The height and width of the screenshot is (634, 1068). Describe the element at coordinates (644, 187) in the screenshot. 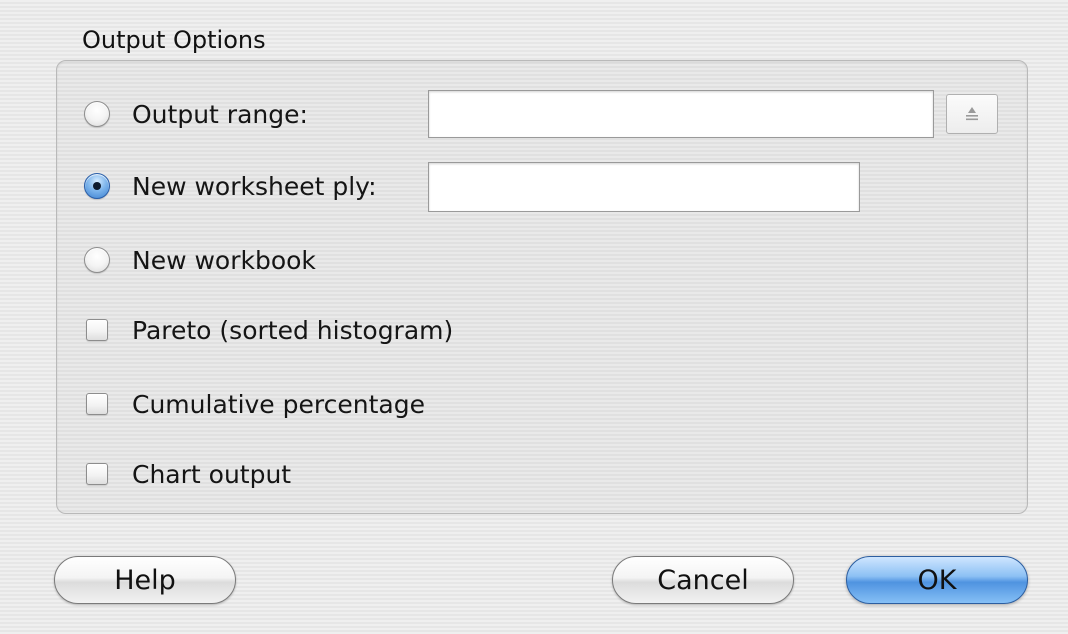

I see `new-worksheet-ply-input` at that location.